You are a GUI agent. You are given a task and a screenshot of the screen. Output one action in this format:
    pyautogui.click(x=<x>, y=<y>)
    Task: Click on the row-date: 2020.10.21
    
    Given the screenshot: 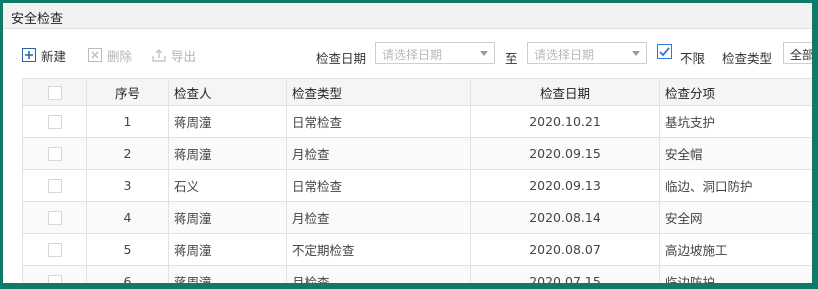 What is the action you would take?
    pyautogui.click(x=565, y=121)
    